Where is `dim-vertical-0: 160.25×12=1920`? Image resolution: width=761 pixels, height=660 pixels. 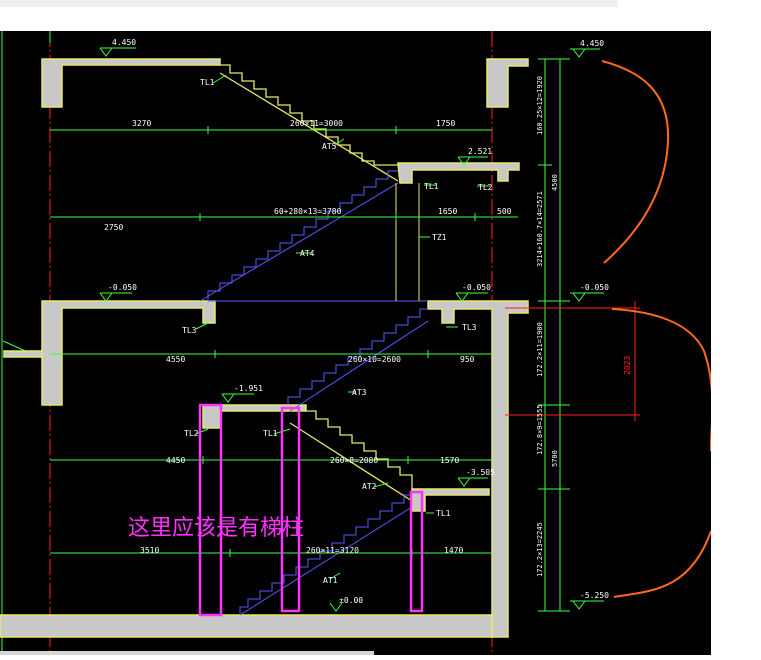
dim-vertical-0: 160.25×12=1920 is located at coordinates (540, 105).